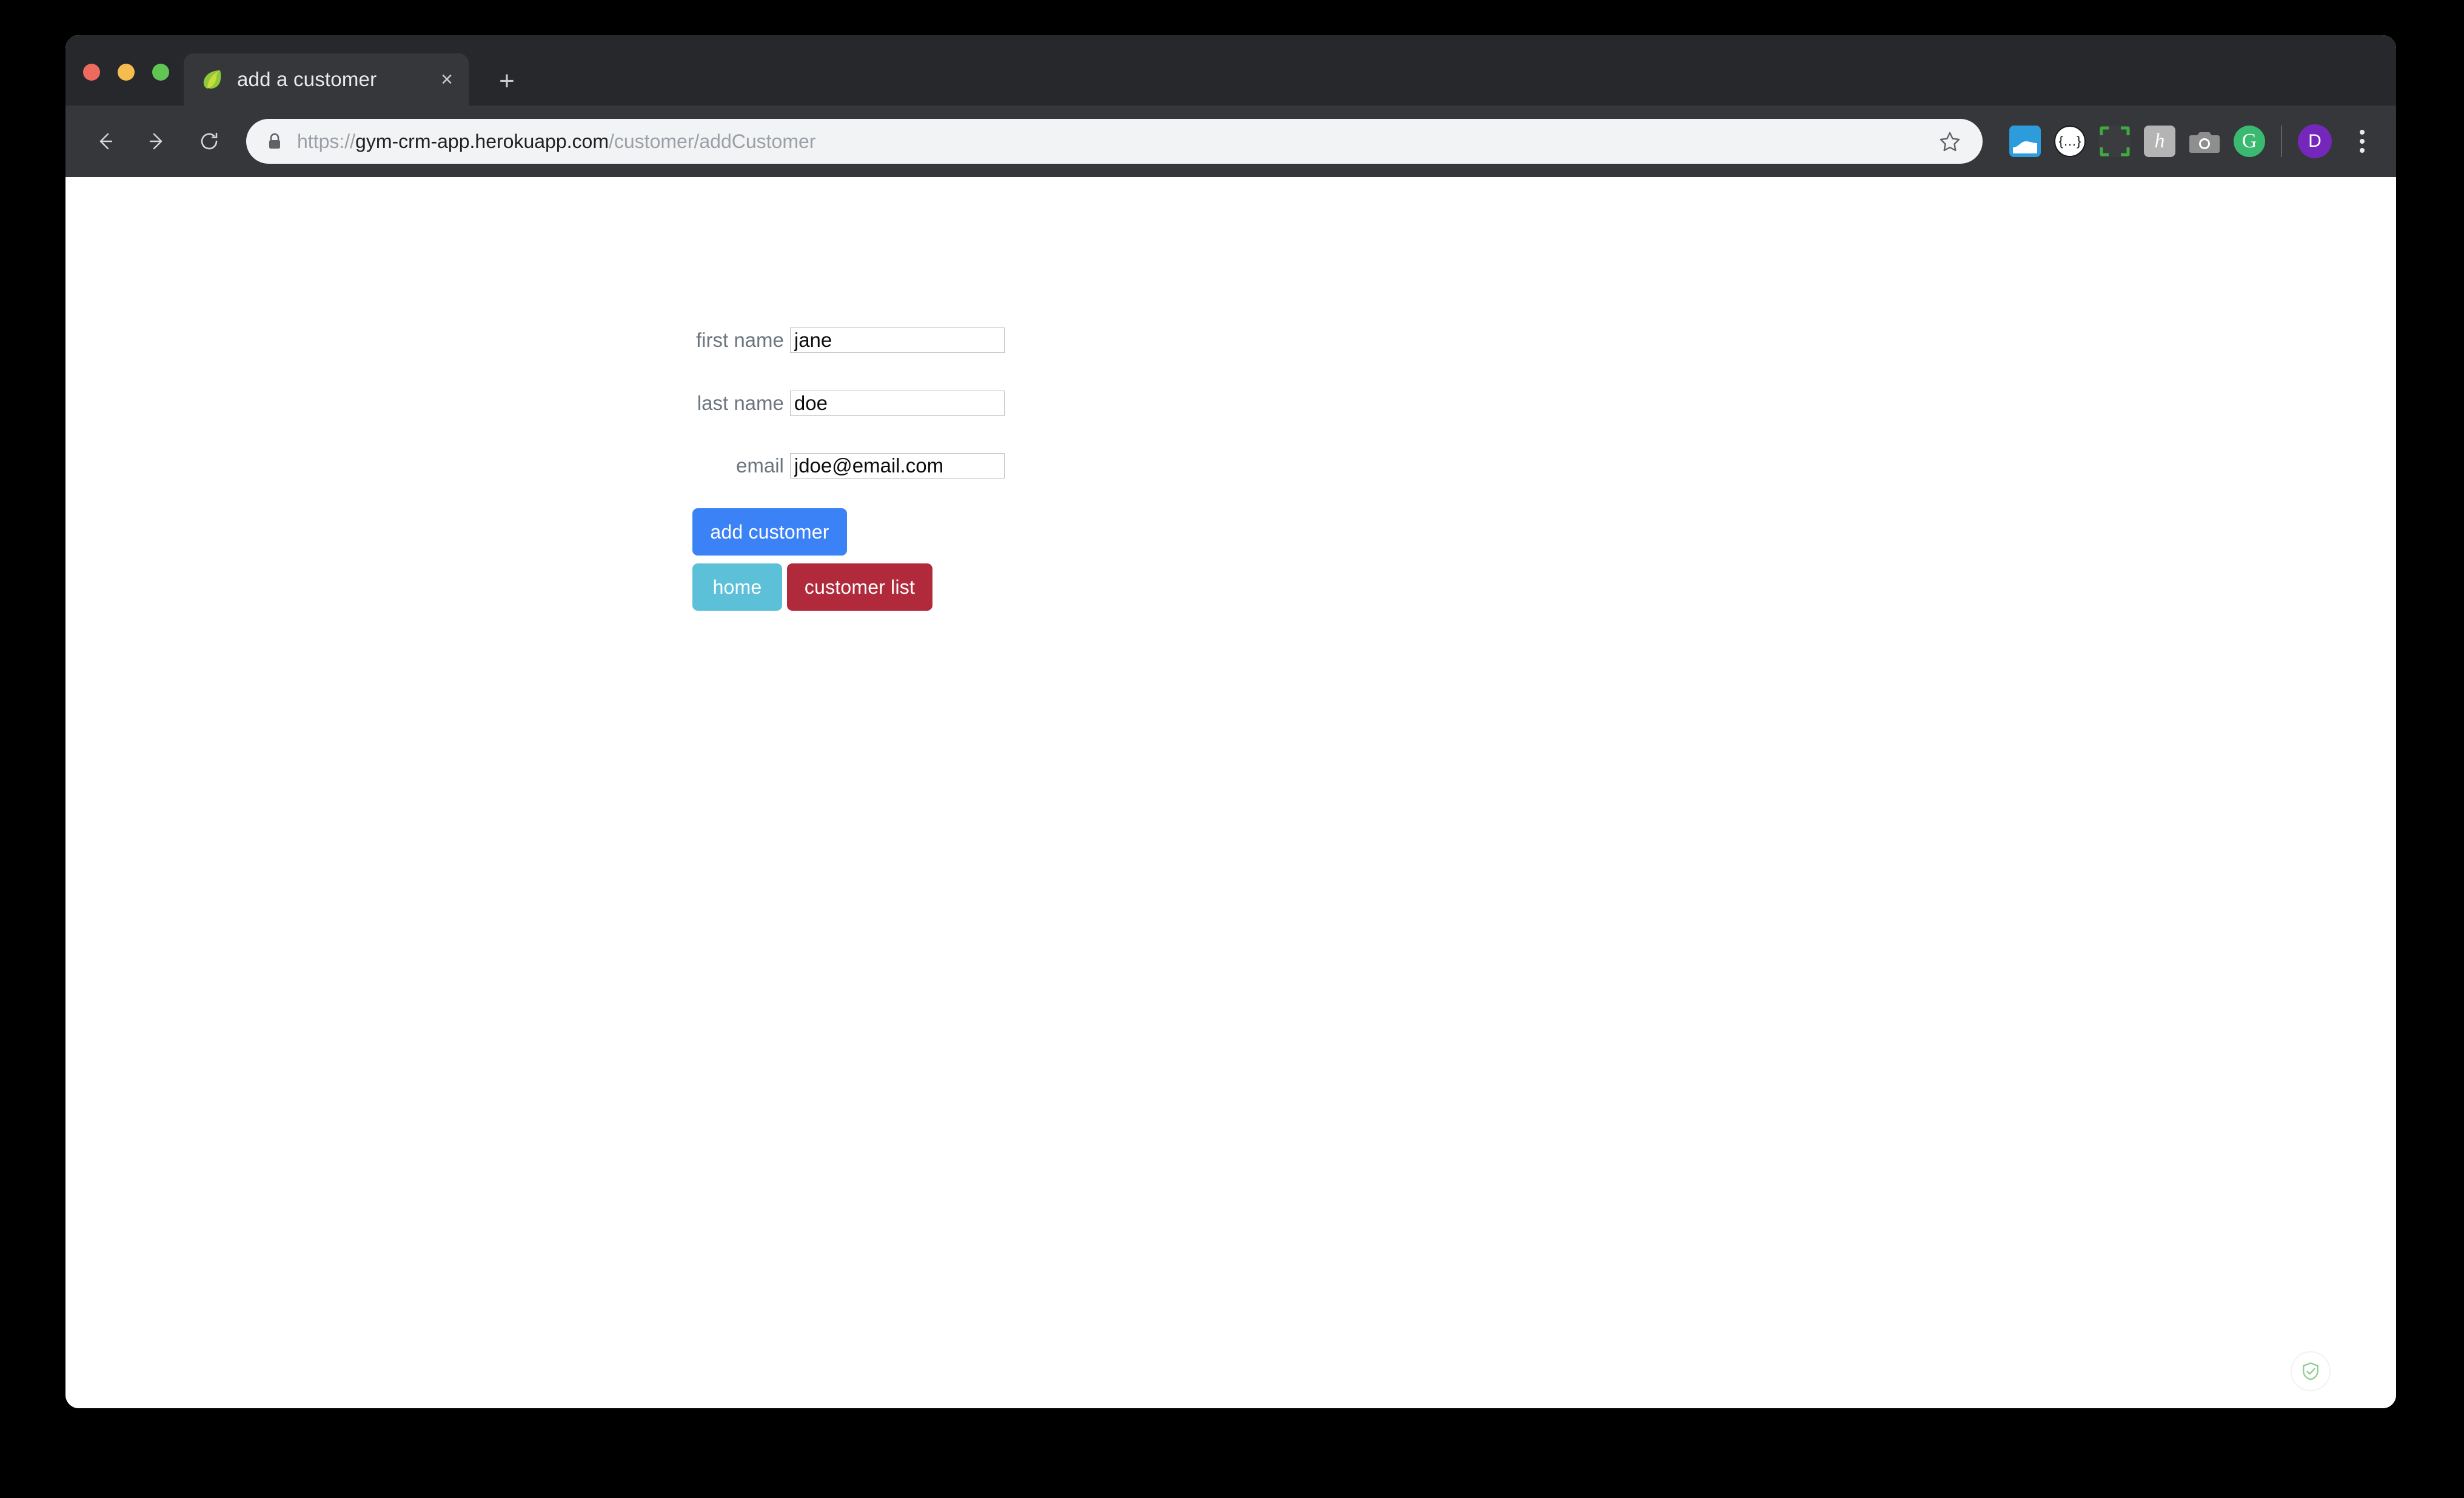 This screenshot has height=1498, width=2464. I want to click on first-name-row: first name, so click(848, 340).